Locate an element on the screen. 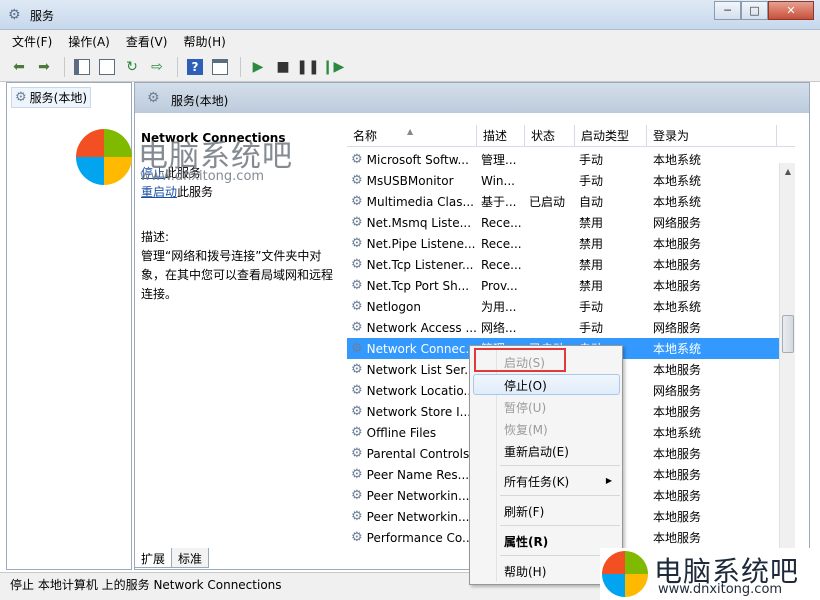 This screenshot has height=600, width=820. table-row: ⚙ Network Access ... 网络... 手动 网络服务 is located at coordinates (571, 327).